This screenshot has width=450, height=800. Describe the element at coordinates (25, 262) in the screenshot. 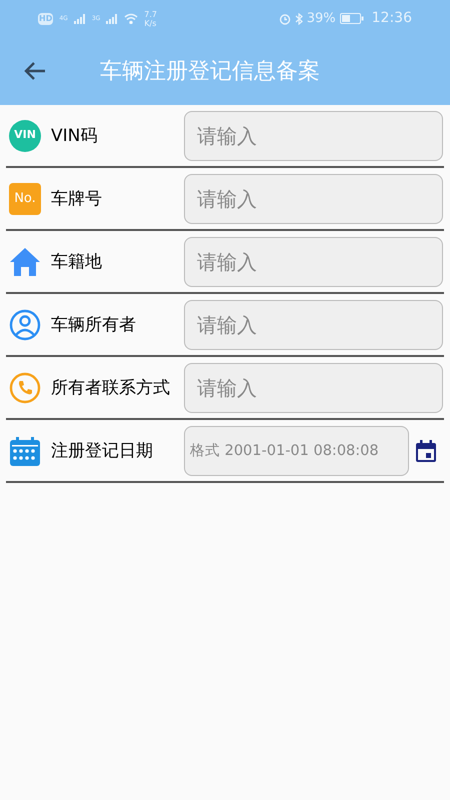

I see `home-icon` at that location.